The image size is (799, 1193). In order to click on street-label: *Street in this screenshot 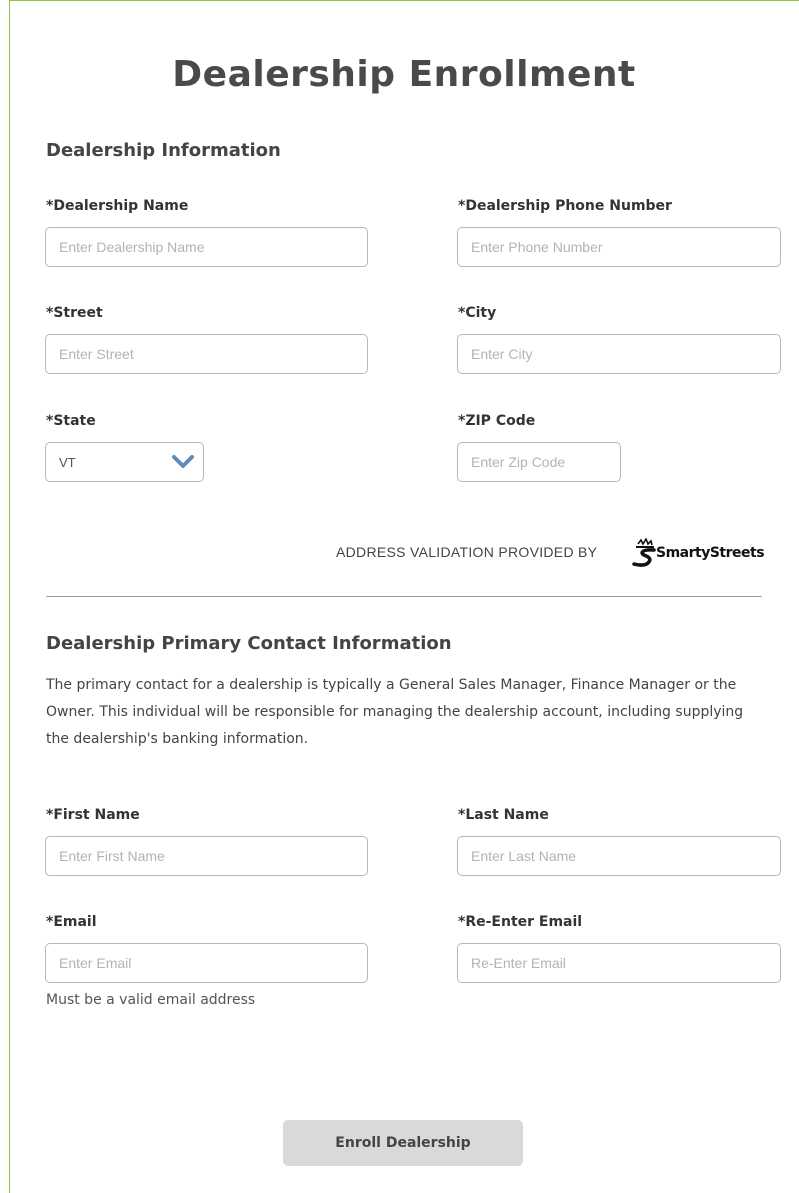, I will do `click(74, 313)`.